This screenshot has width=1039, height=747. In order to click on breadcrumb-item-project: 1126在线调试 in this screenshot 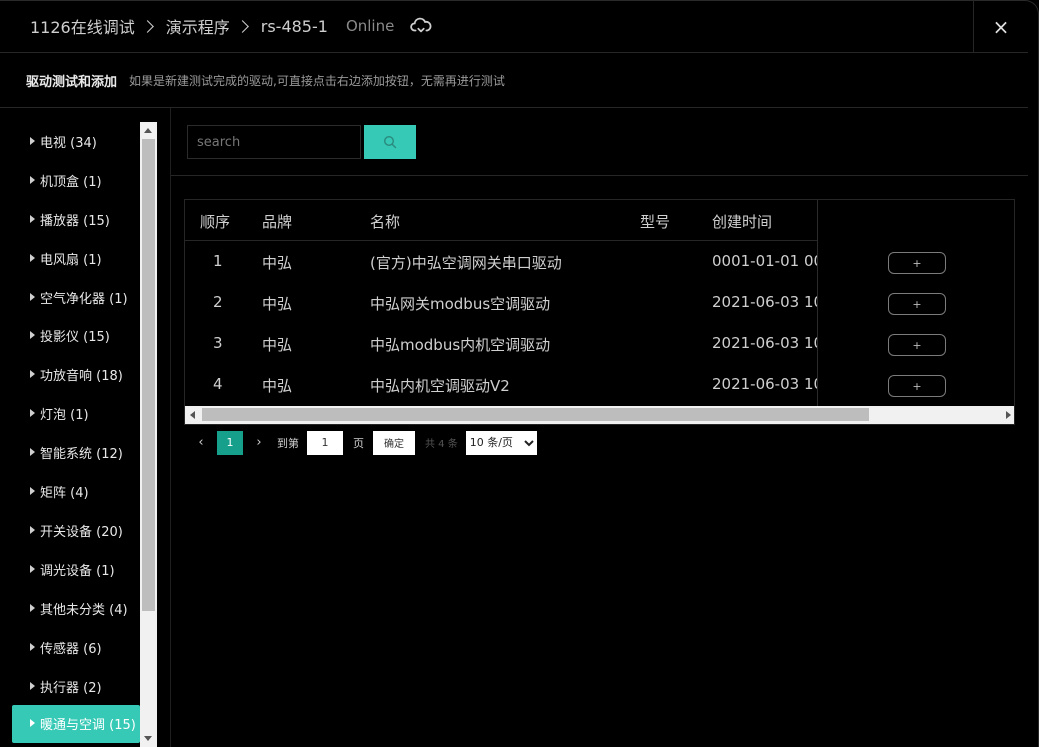, I will do `click(82, 26)`.